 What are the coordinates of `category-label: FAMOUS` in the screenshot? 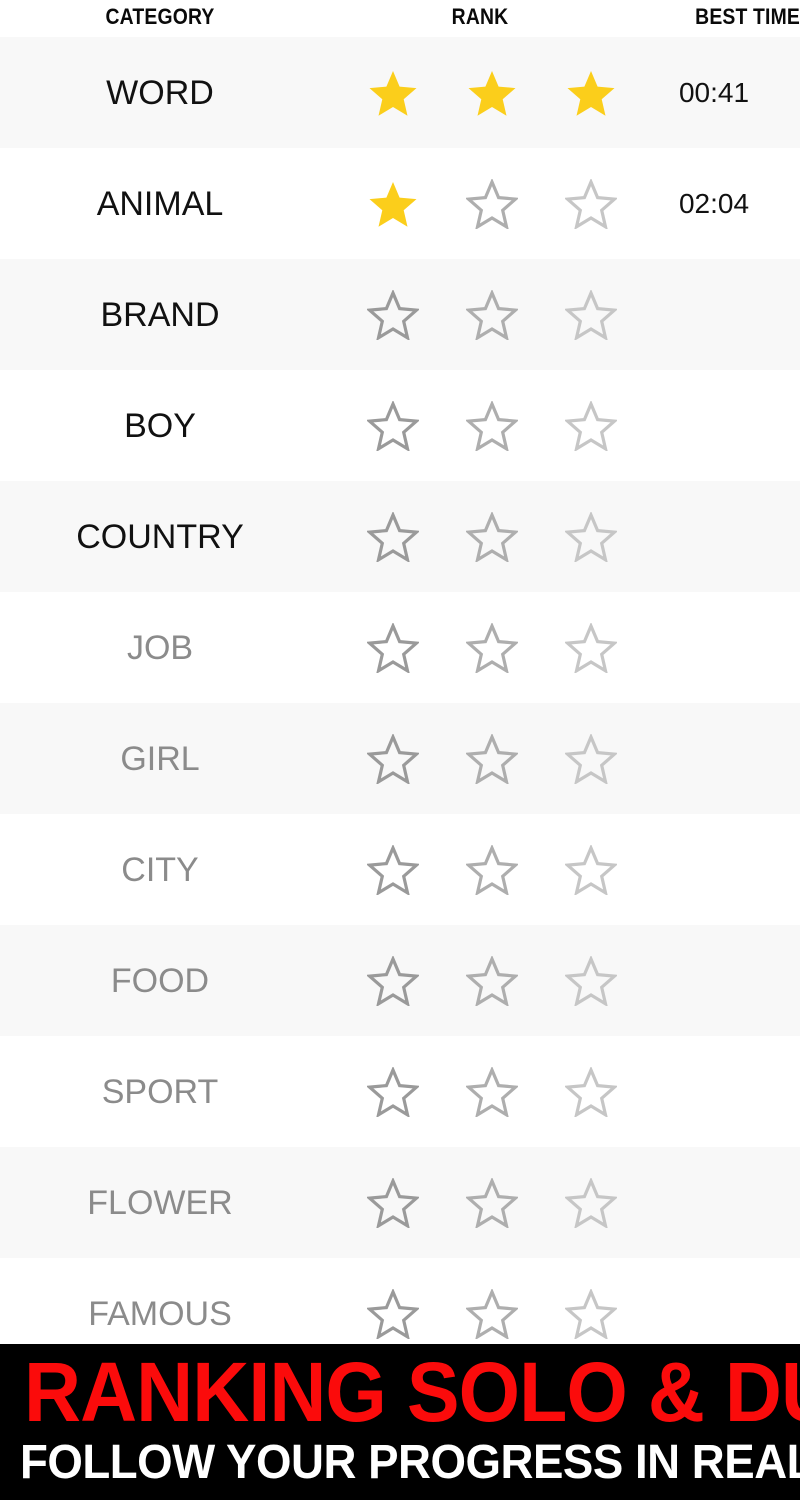 It's located at (160, 1313).